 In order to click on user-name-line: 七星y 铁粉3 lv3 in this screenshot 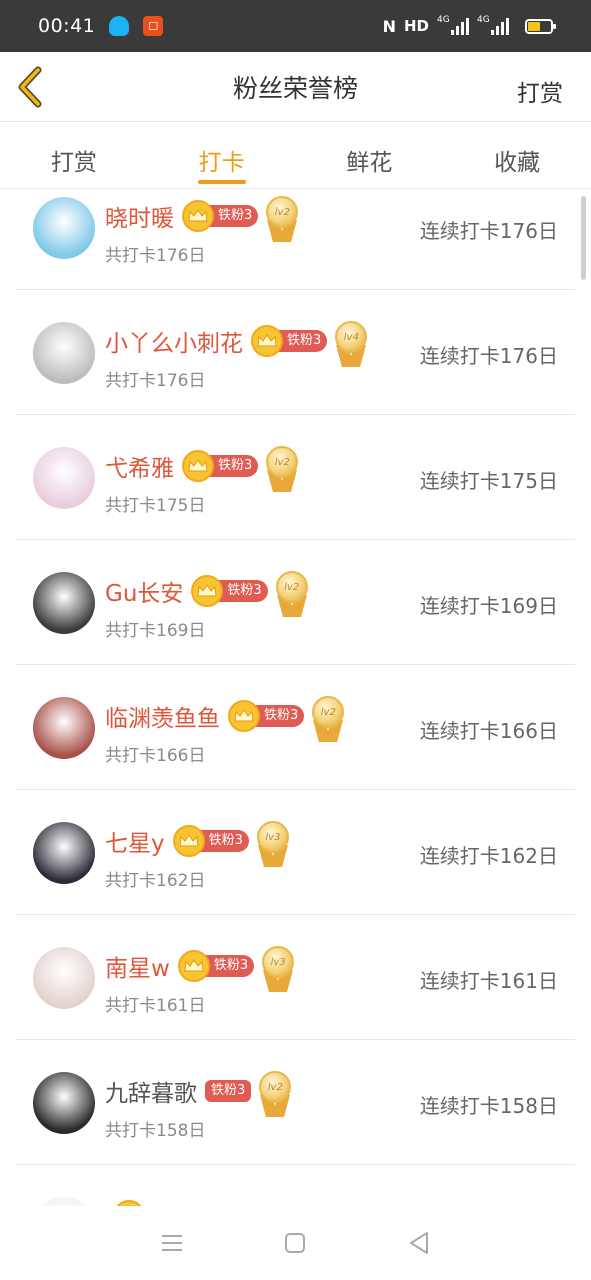, I will do `click(198, 844)`.